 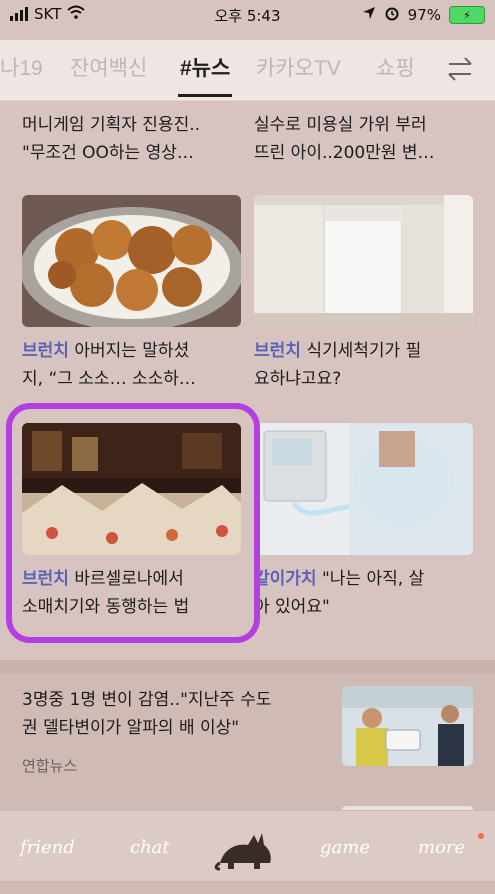 I want to click on status-bar: SKT 오후 5:43 97% ⚡, so click(x=247, y=14).